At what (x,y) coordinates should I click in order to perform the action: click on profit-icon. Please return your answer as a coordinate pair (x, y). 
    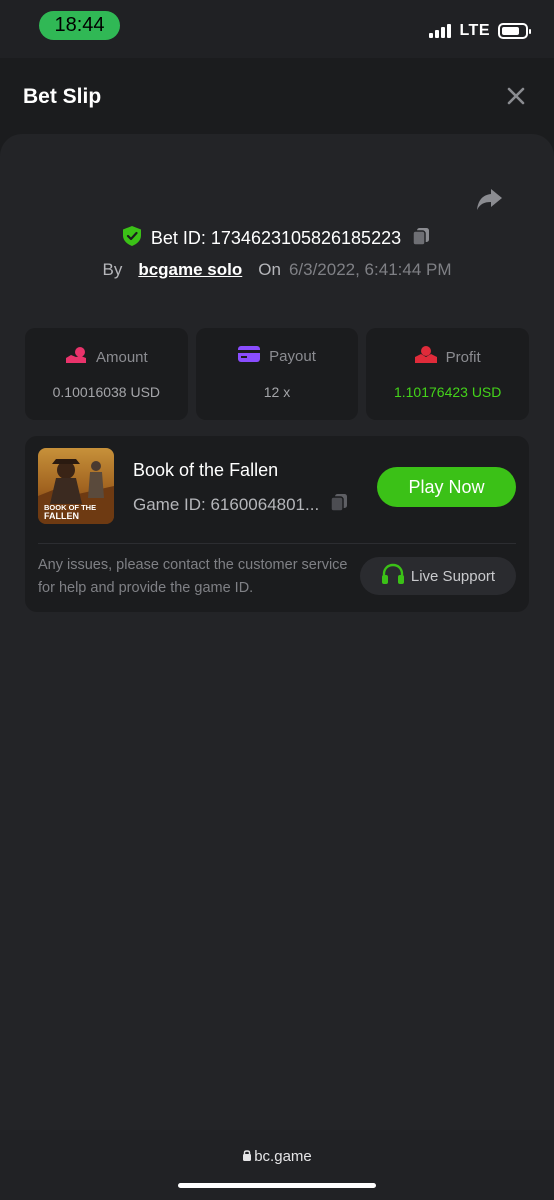
    Looking at the image, I should click on (425, 357).